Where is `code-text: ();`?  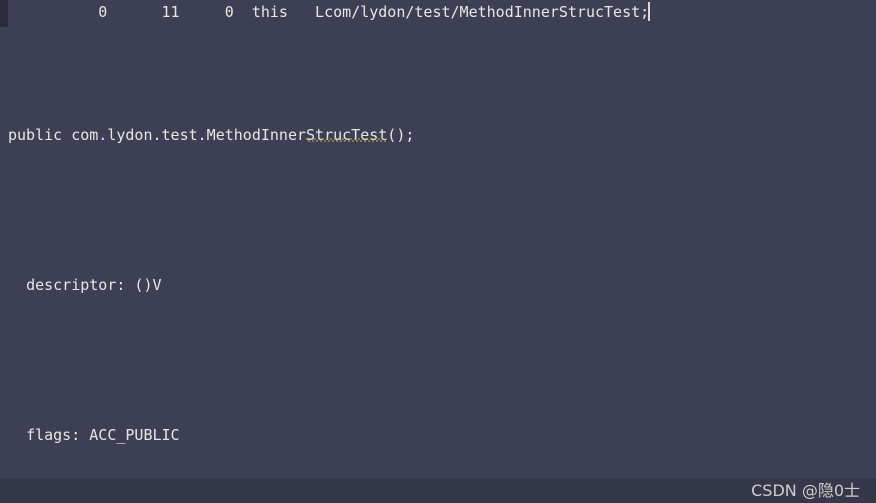
code-text: (); is located at coordinates (401, 135).